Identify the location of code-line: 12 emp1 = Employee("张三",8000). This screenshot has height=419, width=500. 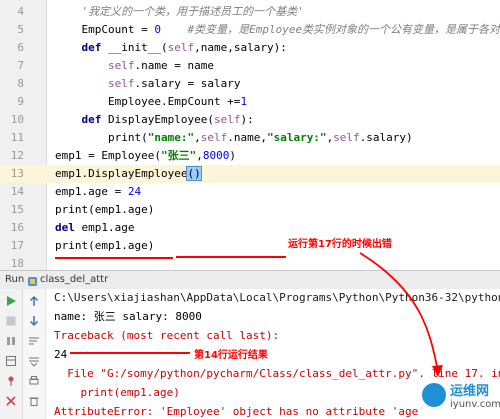
(250, 156).